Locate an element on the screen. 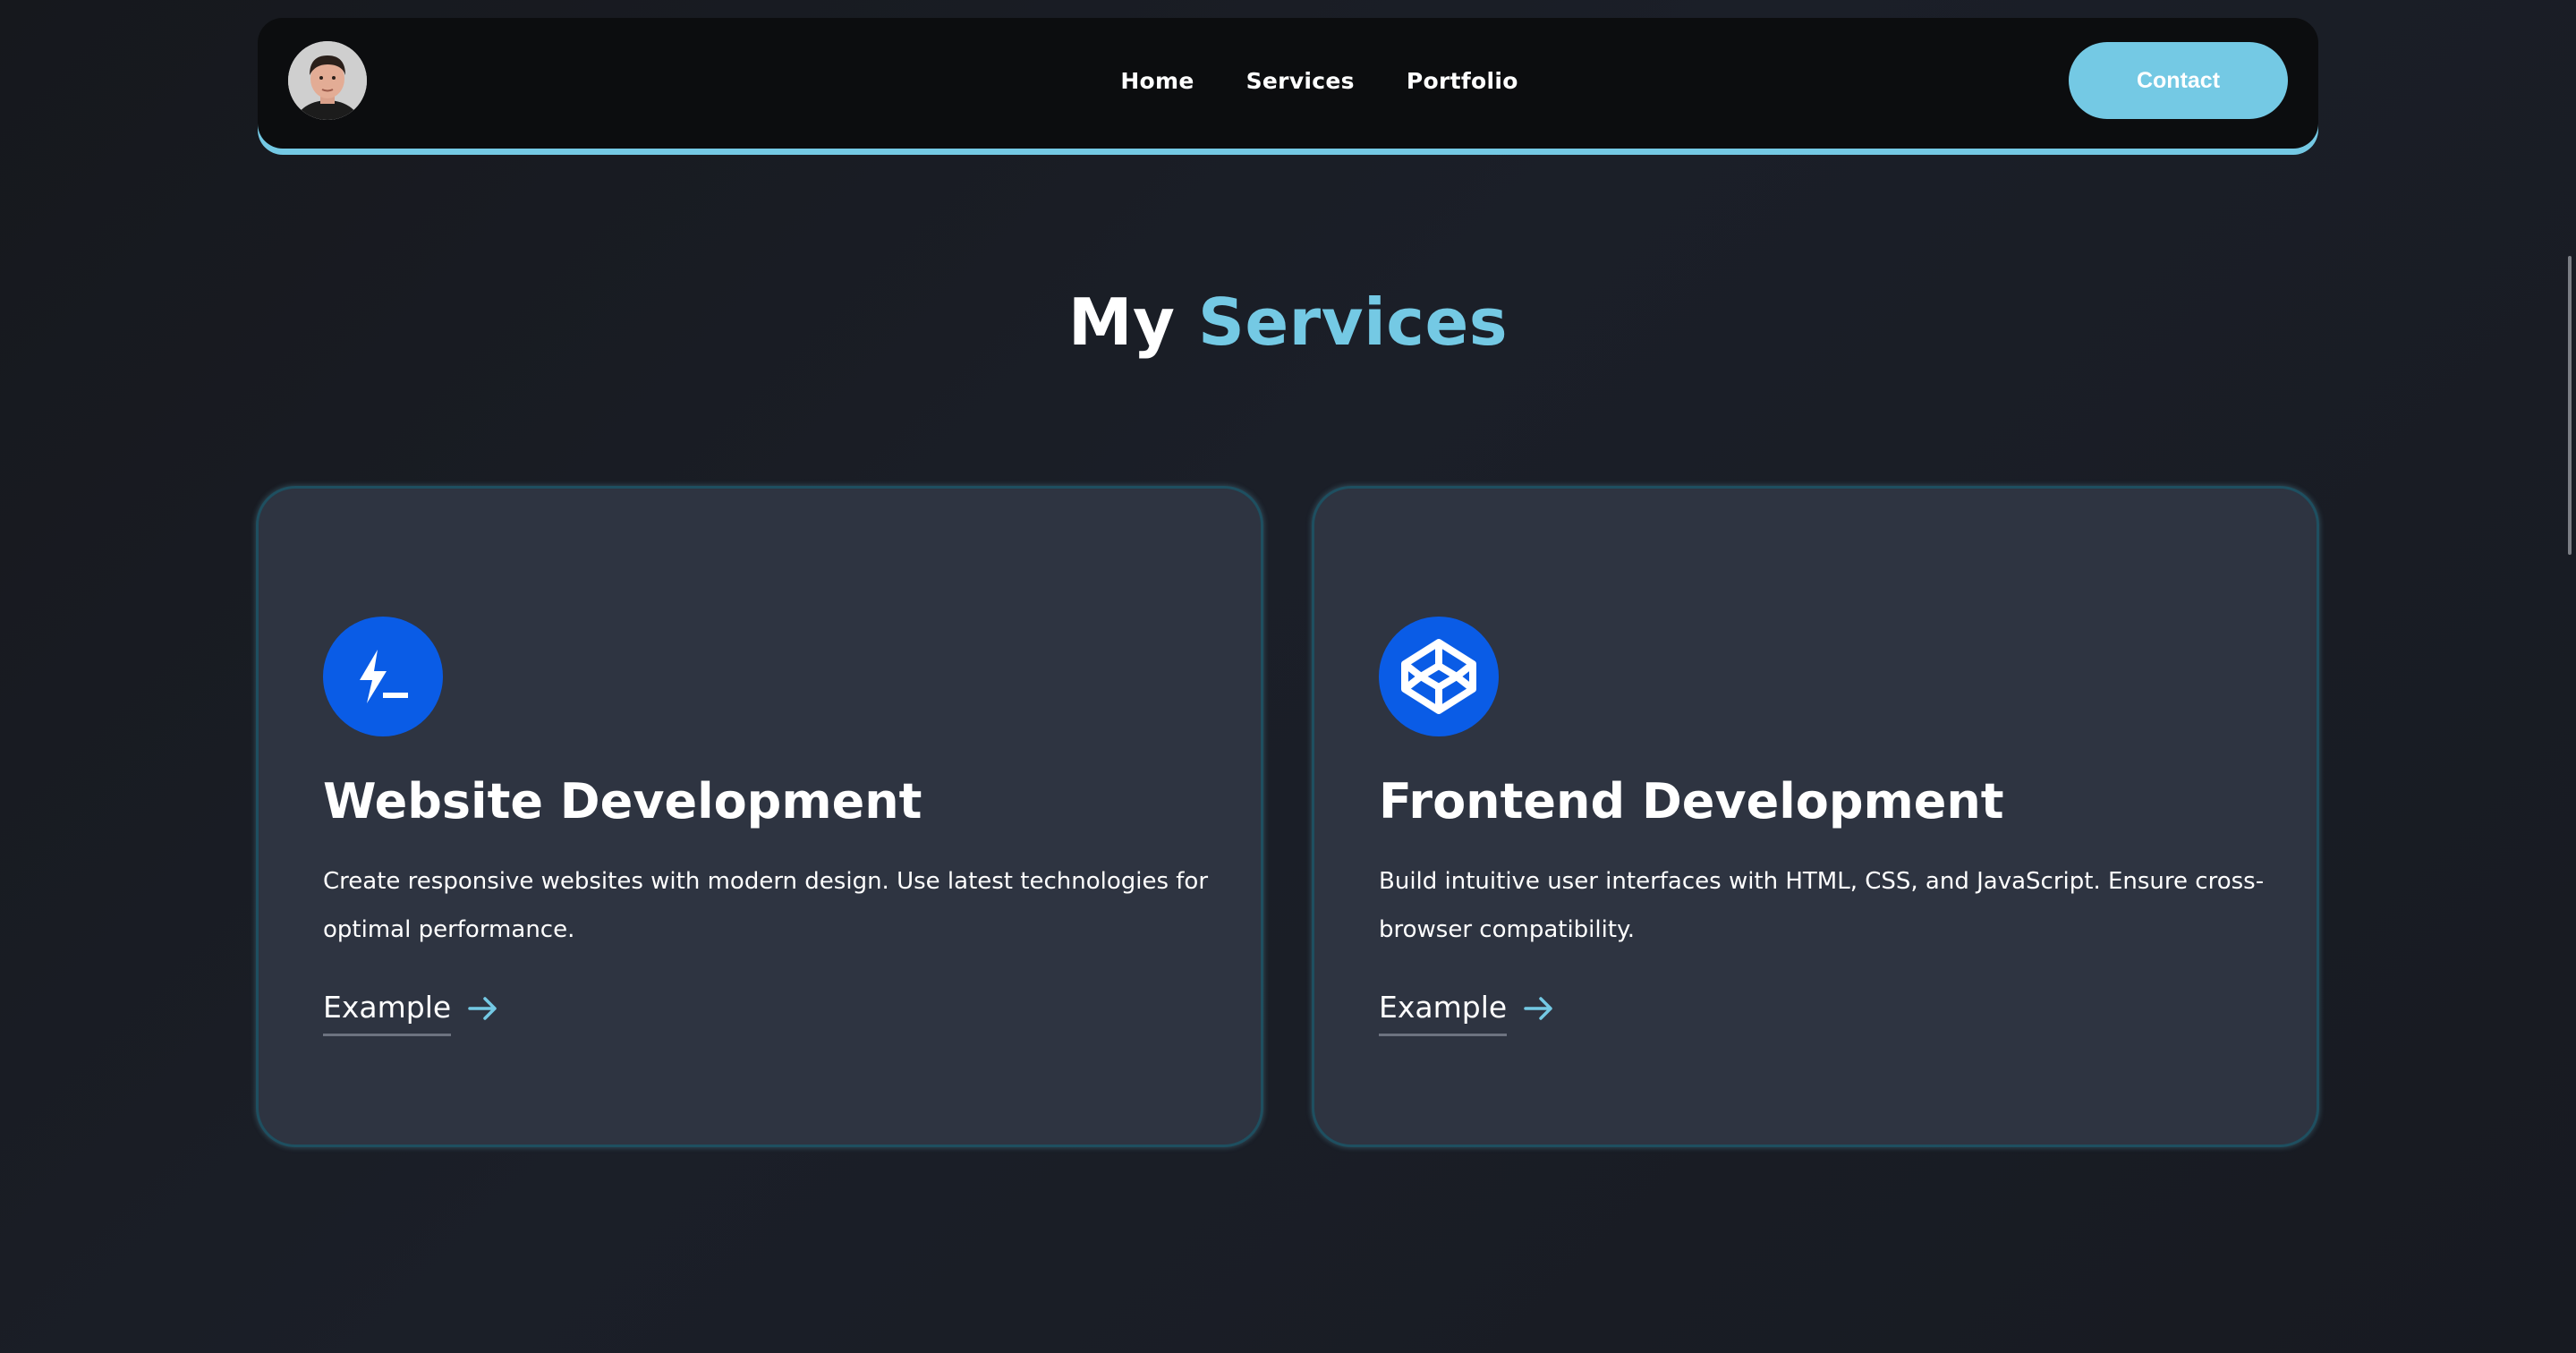 The image size is (2576, 1353). nav-link-home: Home is located at coordinates (1157, 81).